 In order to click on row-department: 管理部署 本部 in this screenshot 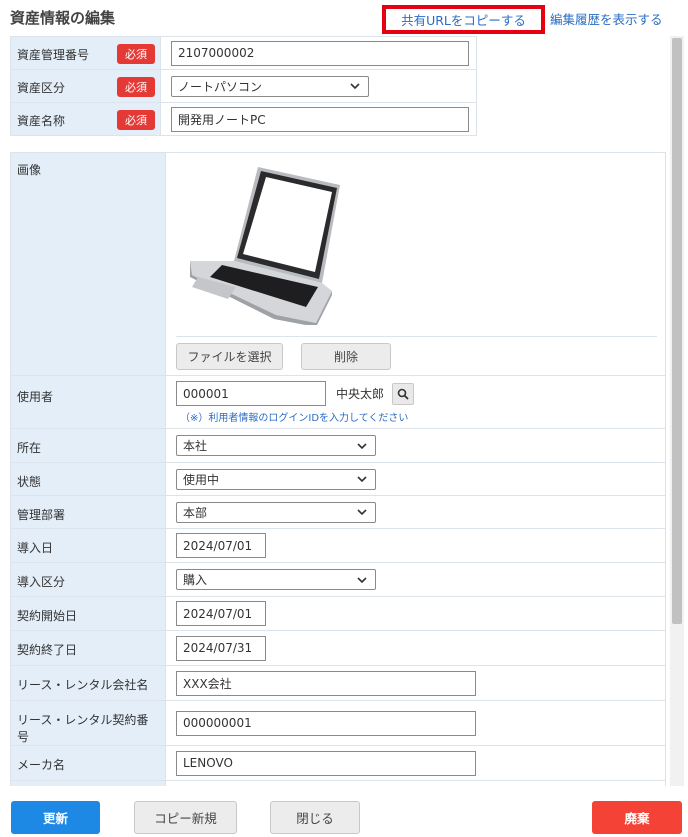, I will do `click(338, 512)`.